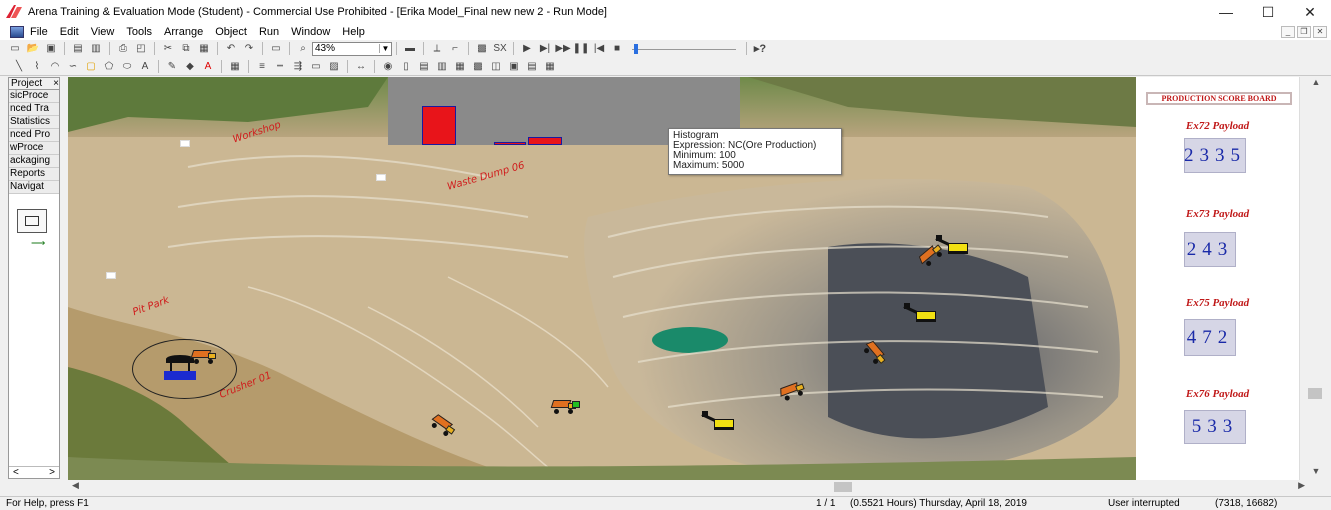 The height and width of the screenshot is (510, 1331). I want to click on template-detach-icon: ▥, so click(96, 49).